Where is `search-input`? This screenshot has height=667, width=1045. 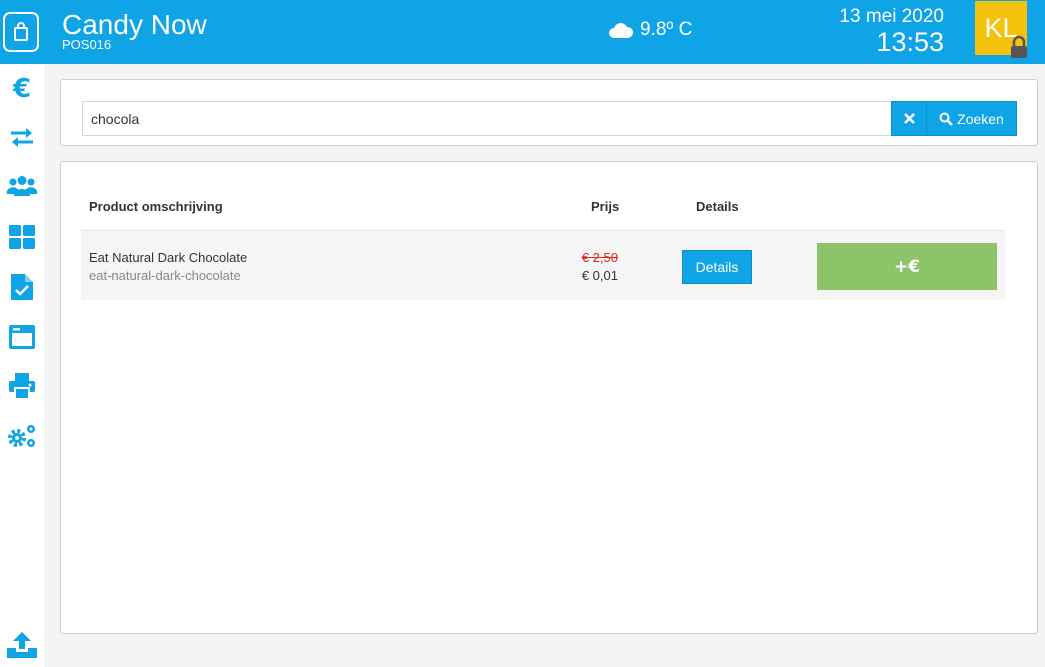 search-input is located at coordinates (487, 118).